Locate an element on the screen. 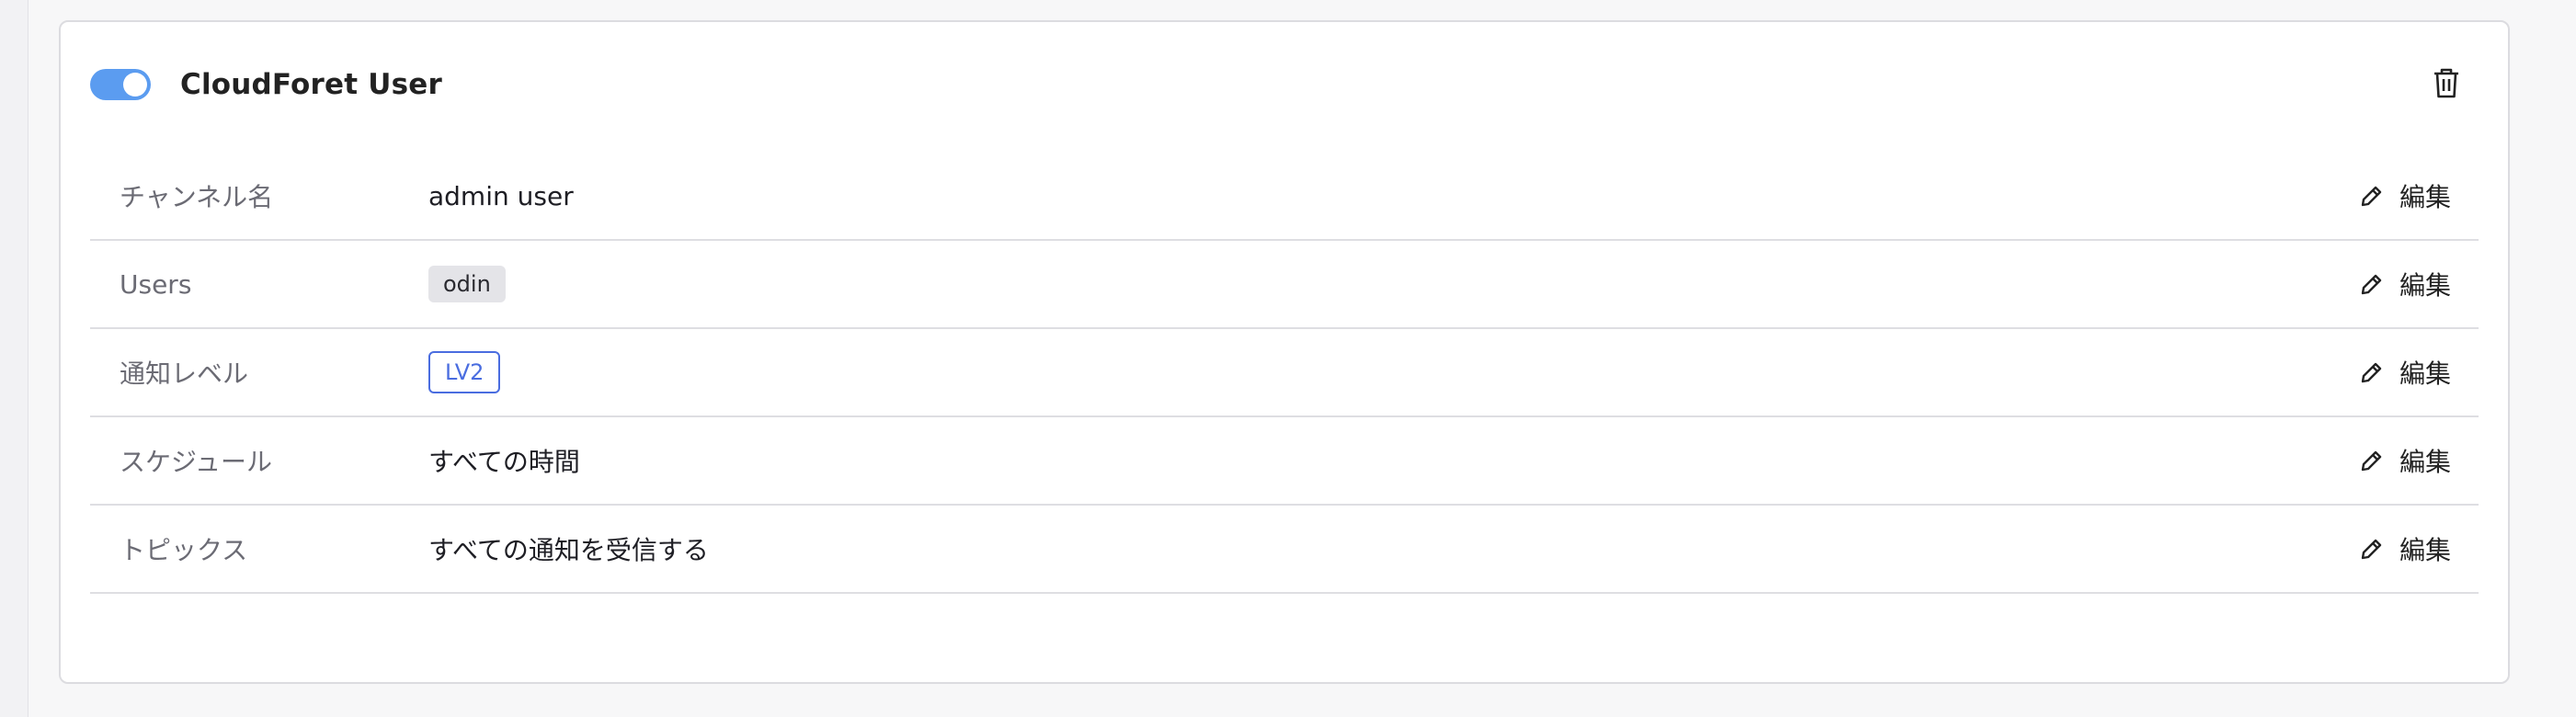 This screenshot has width=2576, height=717. edit-topics-button: 編集 is located at coordinates (2405, 548).